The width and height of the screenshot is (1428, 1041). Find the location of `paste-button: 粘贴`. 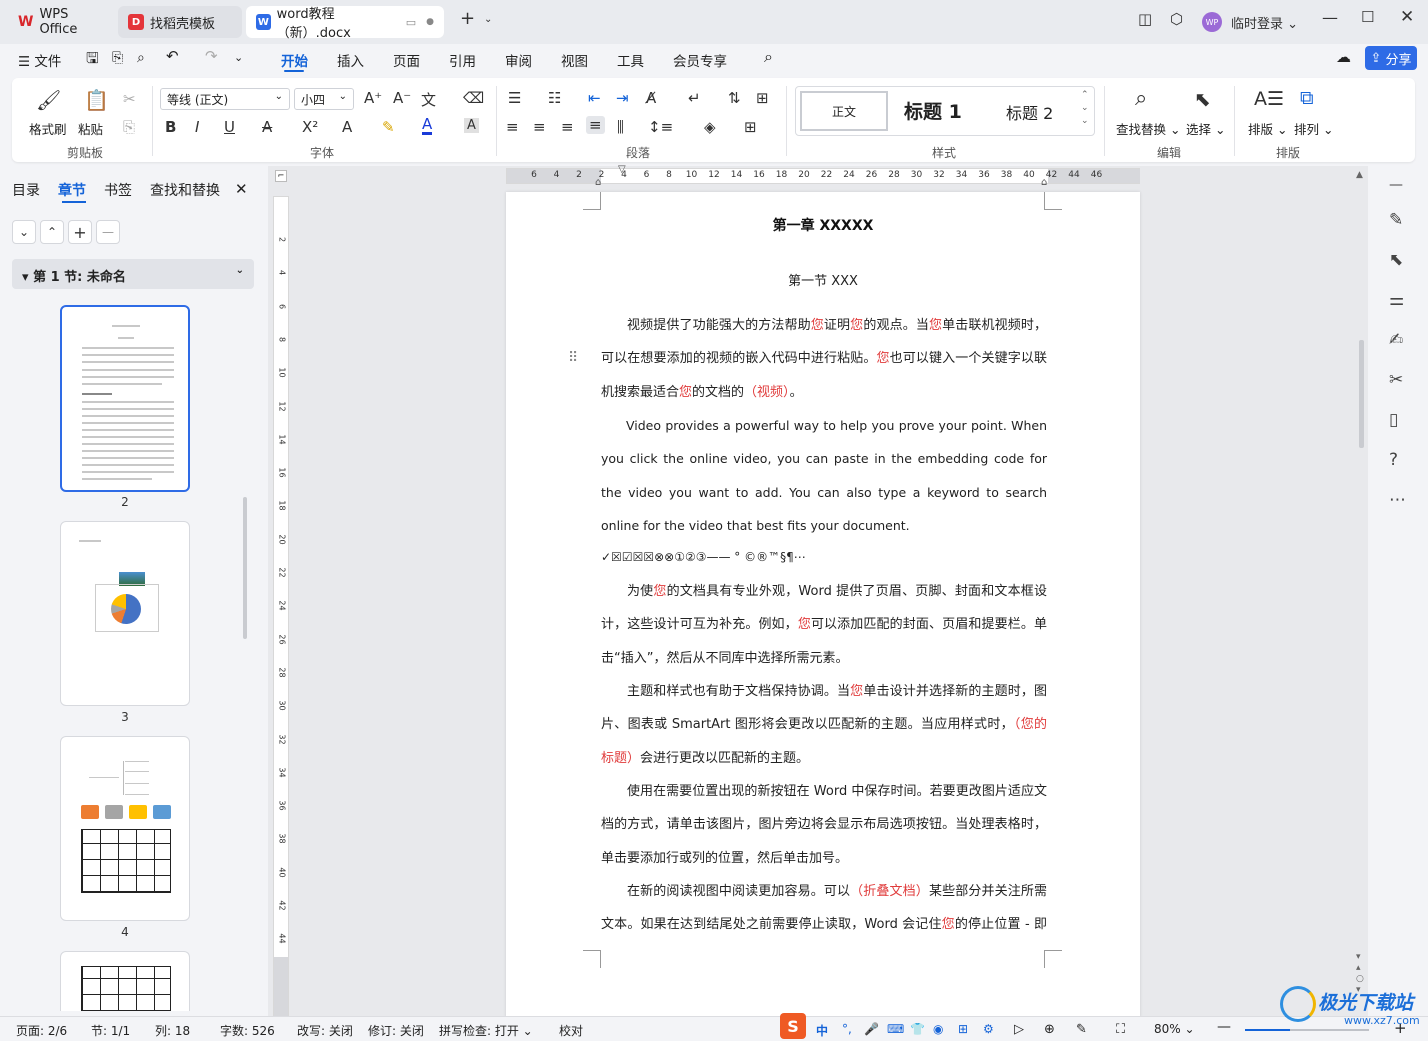

paste-button: 粘贴 is located at coordinates (90, 128).